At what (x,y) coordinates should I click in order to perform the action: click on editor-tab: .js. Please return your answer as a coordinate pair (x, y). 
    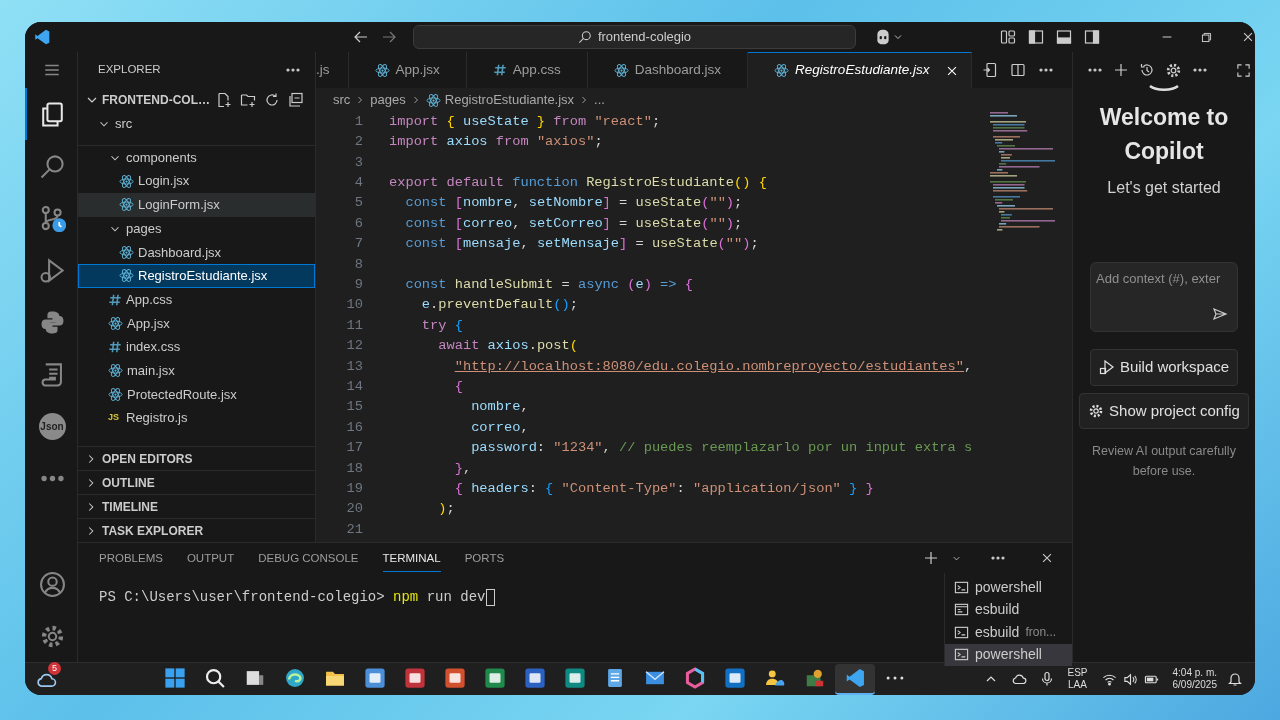
    Looking at the image, I should click on (332, 70).